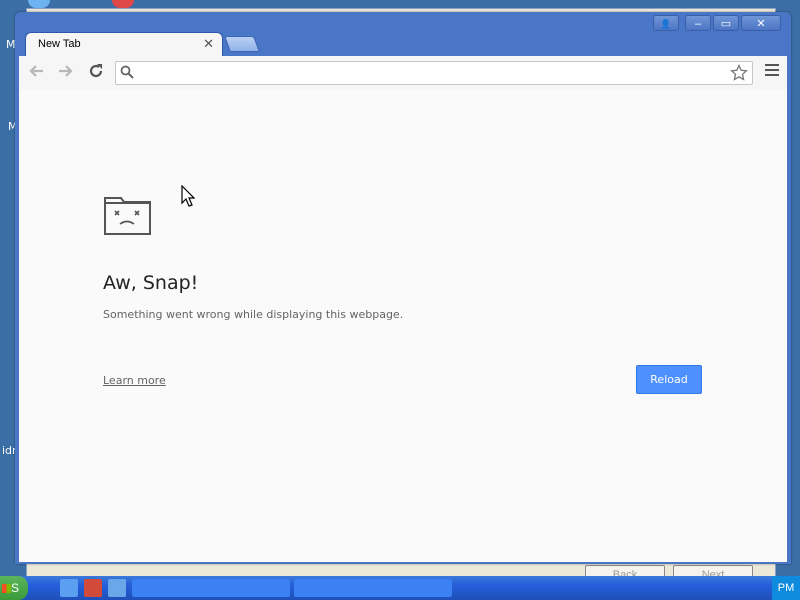 Image resolution: width=800 pixels, height=600 pixels. I want to click on taskbar: S PM, so click(400, 588).